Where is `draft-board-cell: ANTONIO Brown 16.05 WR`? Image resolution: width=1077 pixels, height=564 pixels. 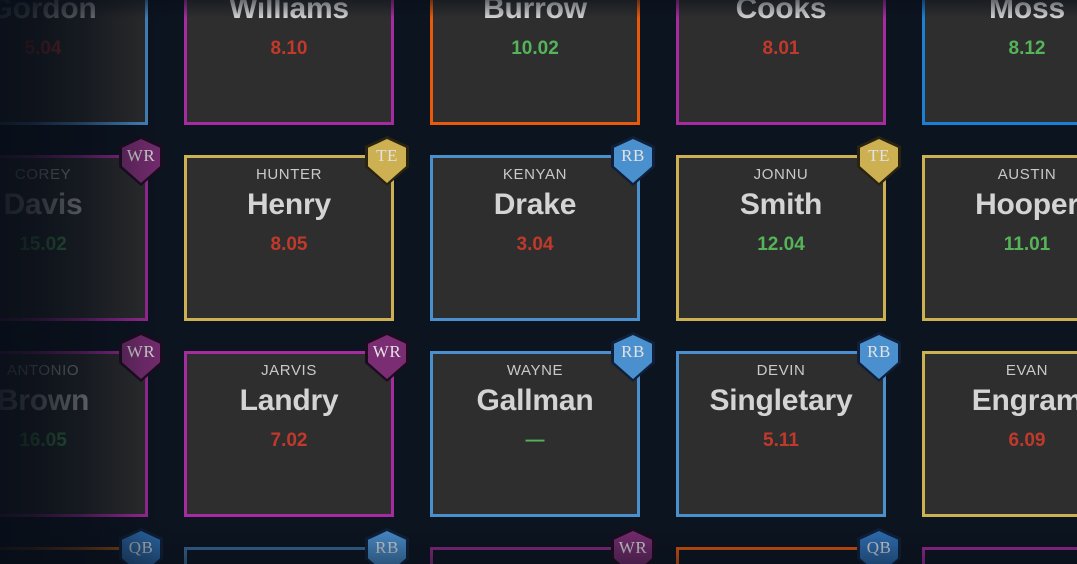
draft-board-cell: ANTONIO Brown 16.05 WR is located at coordinates (83, 432).